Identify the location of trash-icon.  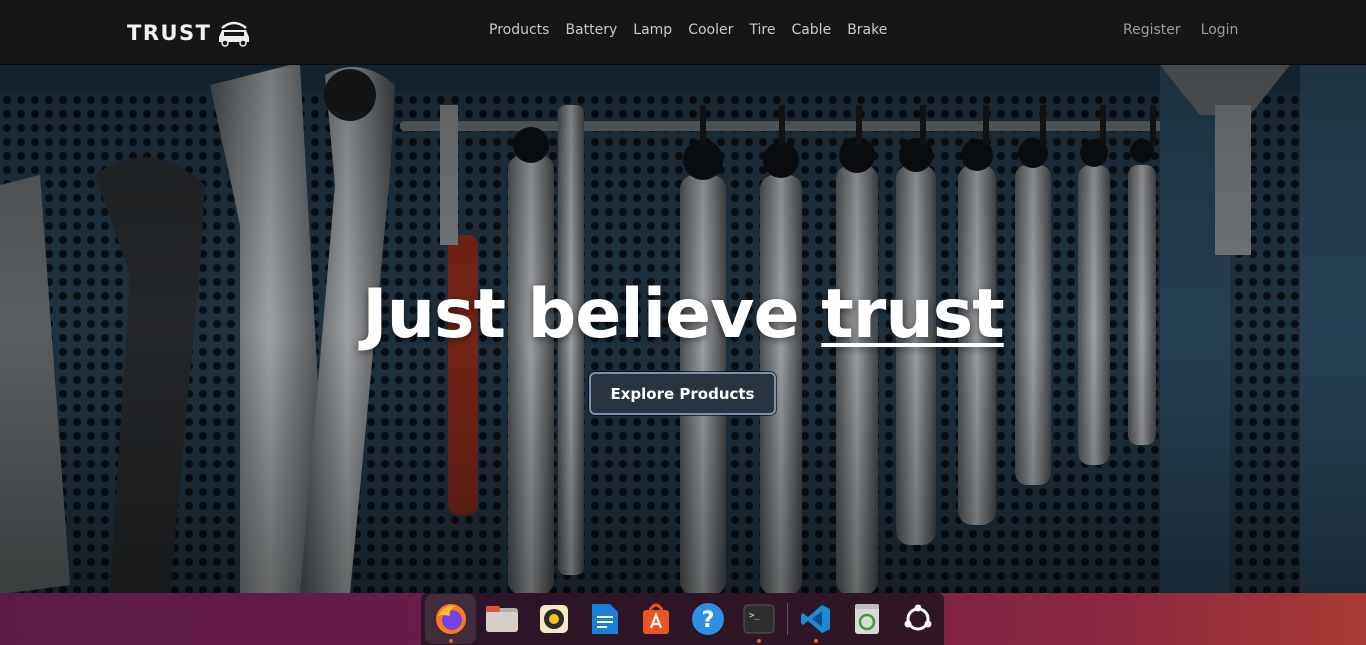
(866, 619).